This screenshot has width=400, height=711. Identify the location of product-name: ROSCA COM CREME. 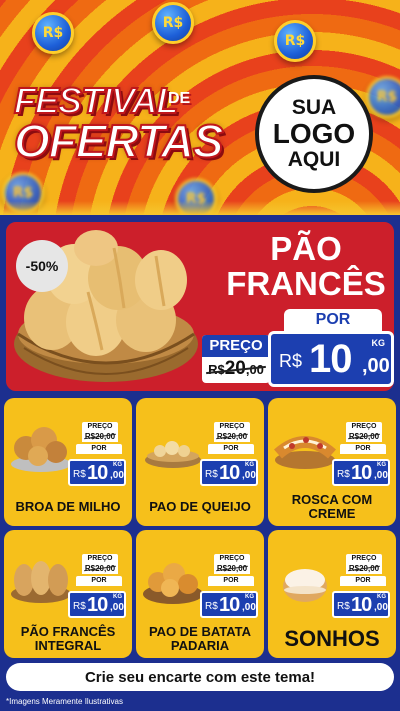
(332, 506).